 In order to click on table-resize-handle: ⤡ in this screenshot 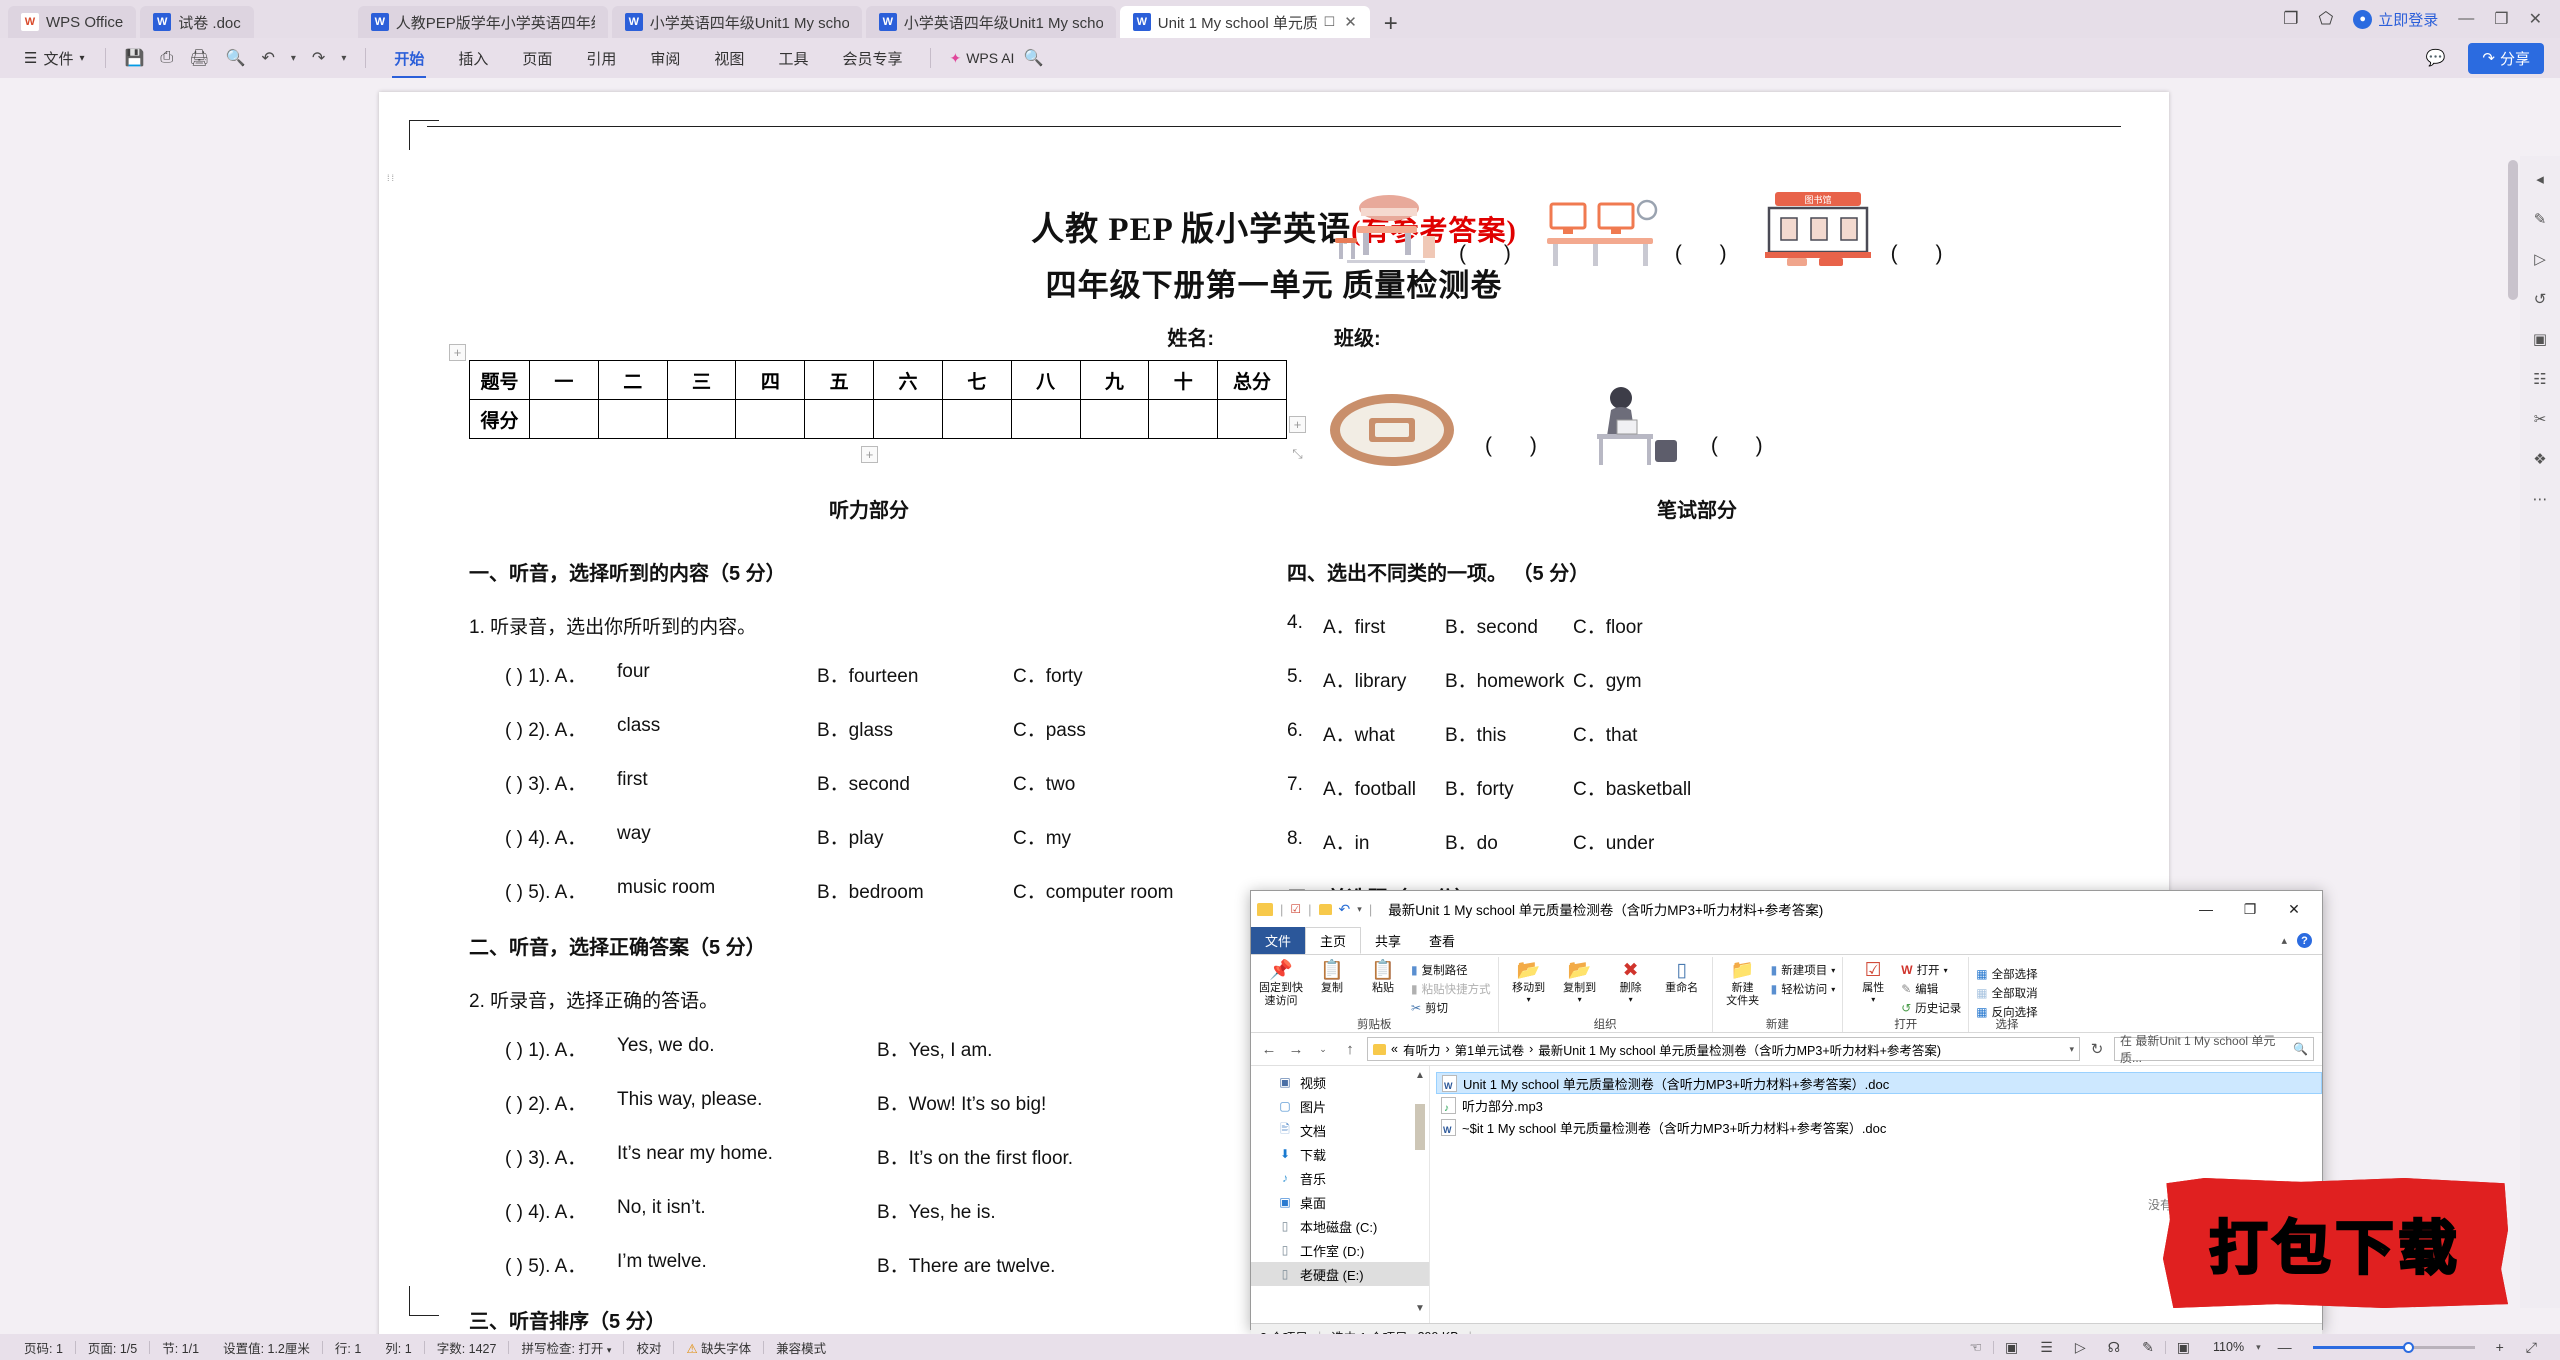, I will do `click(1297, 454)`.